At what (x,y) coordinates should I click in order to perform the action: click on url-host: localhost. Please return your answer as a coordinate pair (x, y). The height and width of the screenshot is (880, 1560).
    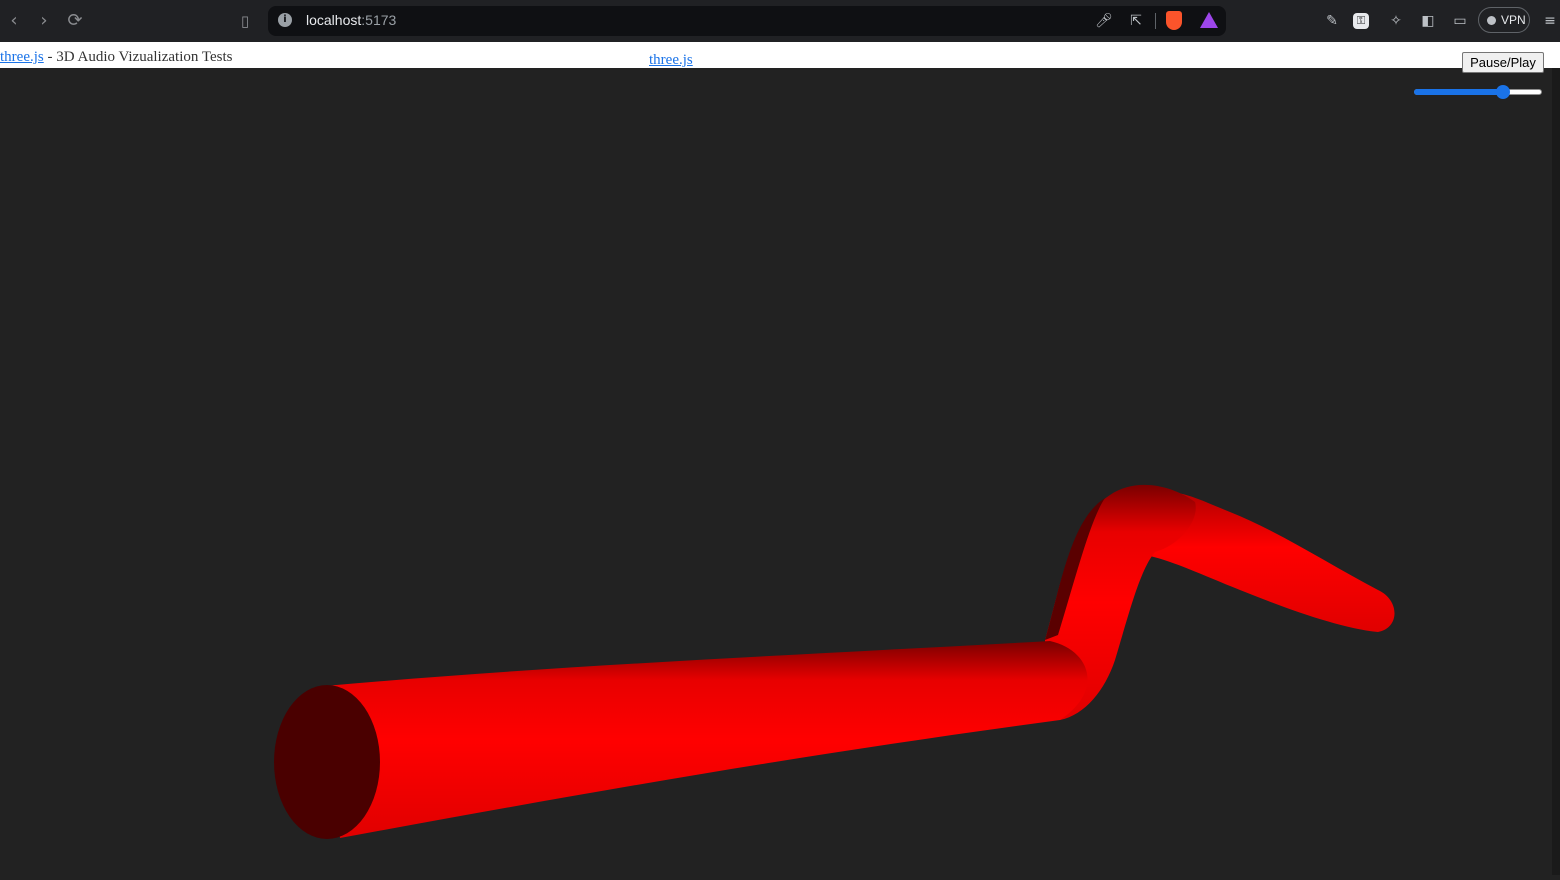
    Looking at the image, I should click on (334, 20).